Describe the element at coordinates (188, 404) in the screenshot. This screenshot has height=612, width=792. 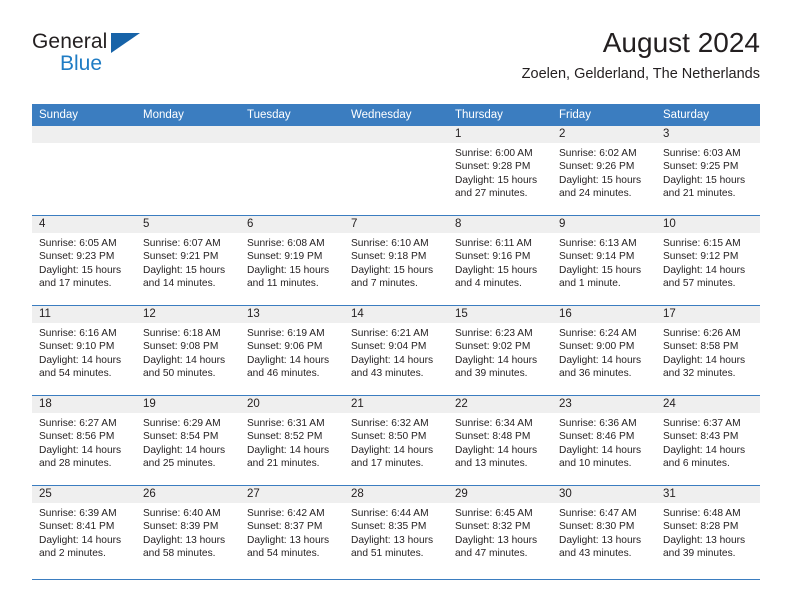
I see `day-number: 19` at that location.